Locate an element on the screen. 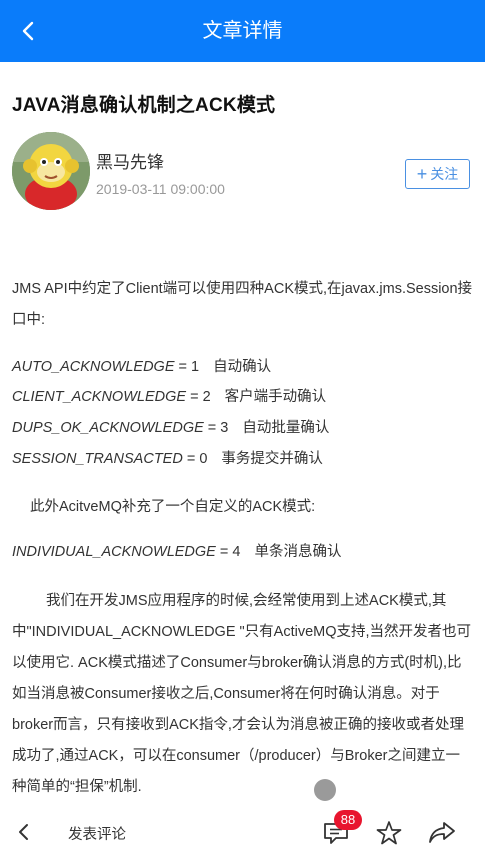 Image resolution: width=485 pixels, height=857 pixels. ack-mode-line: SESSION_TRANSACTED = 0 事务提交并确认 is located at coordinates (167, 459).